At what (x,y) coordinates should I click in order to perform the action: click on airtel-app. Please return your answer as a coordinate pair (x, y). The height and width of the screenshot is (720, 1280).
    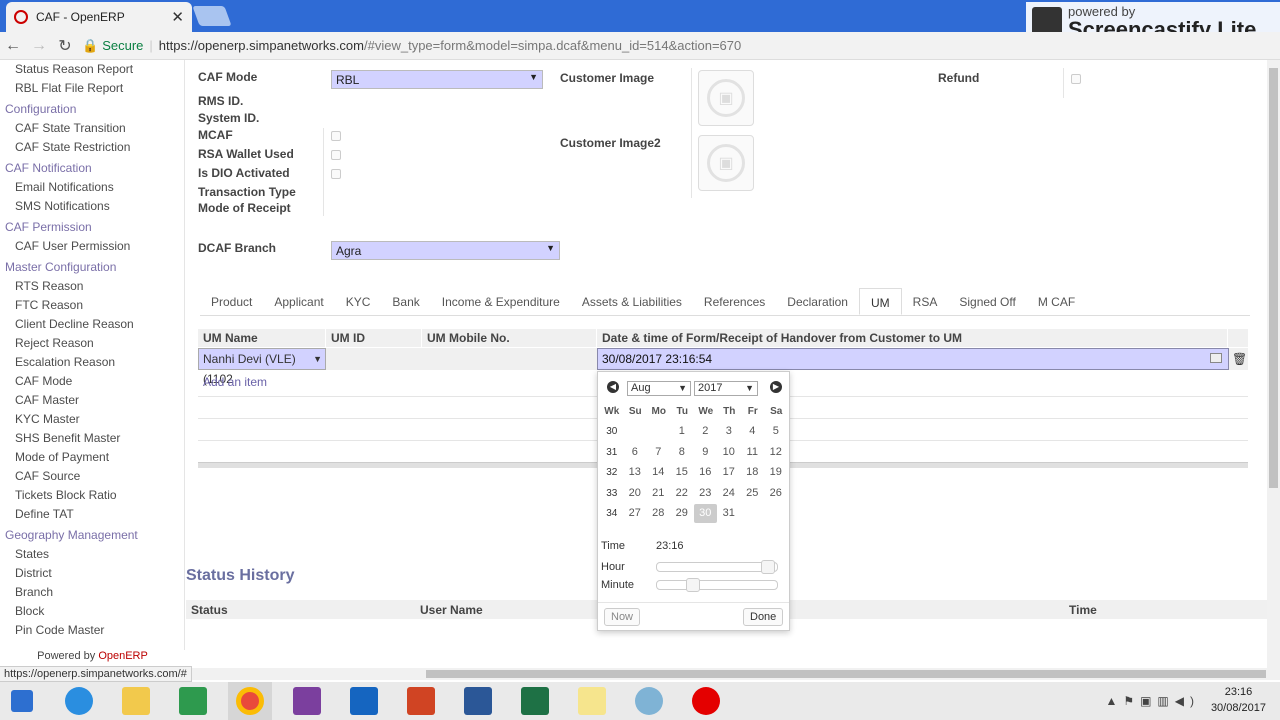
    Looking at the image, I should click on (706, 701).